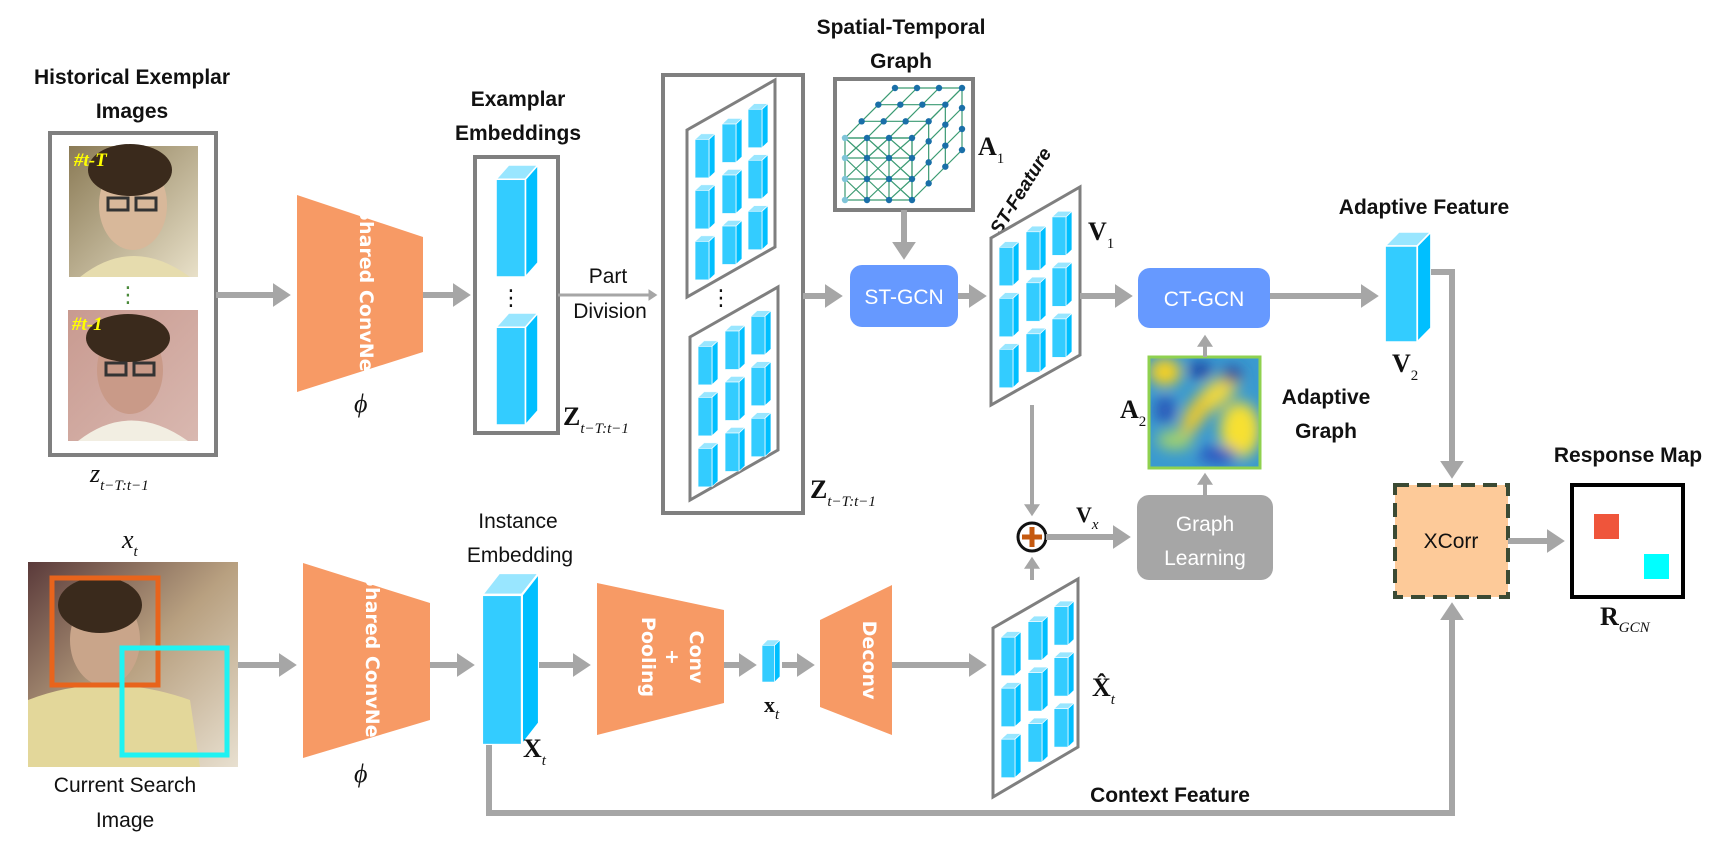 The image size is (1732, 851). Describe the element at coordinates (133, 664) in the screenshot. I see `current-search-image` at that location.